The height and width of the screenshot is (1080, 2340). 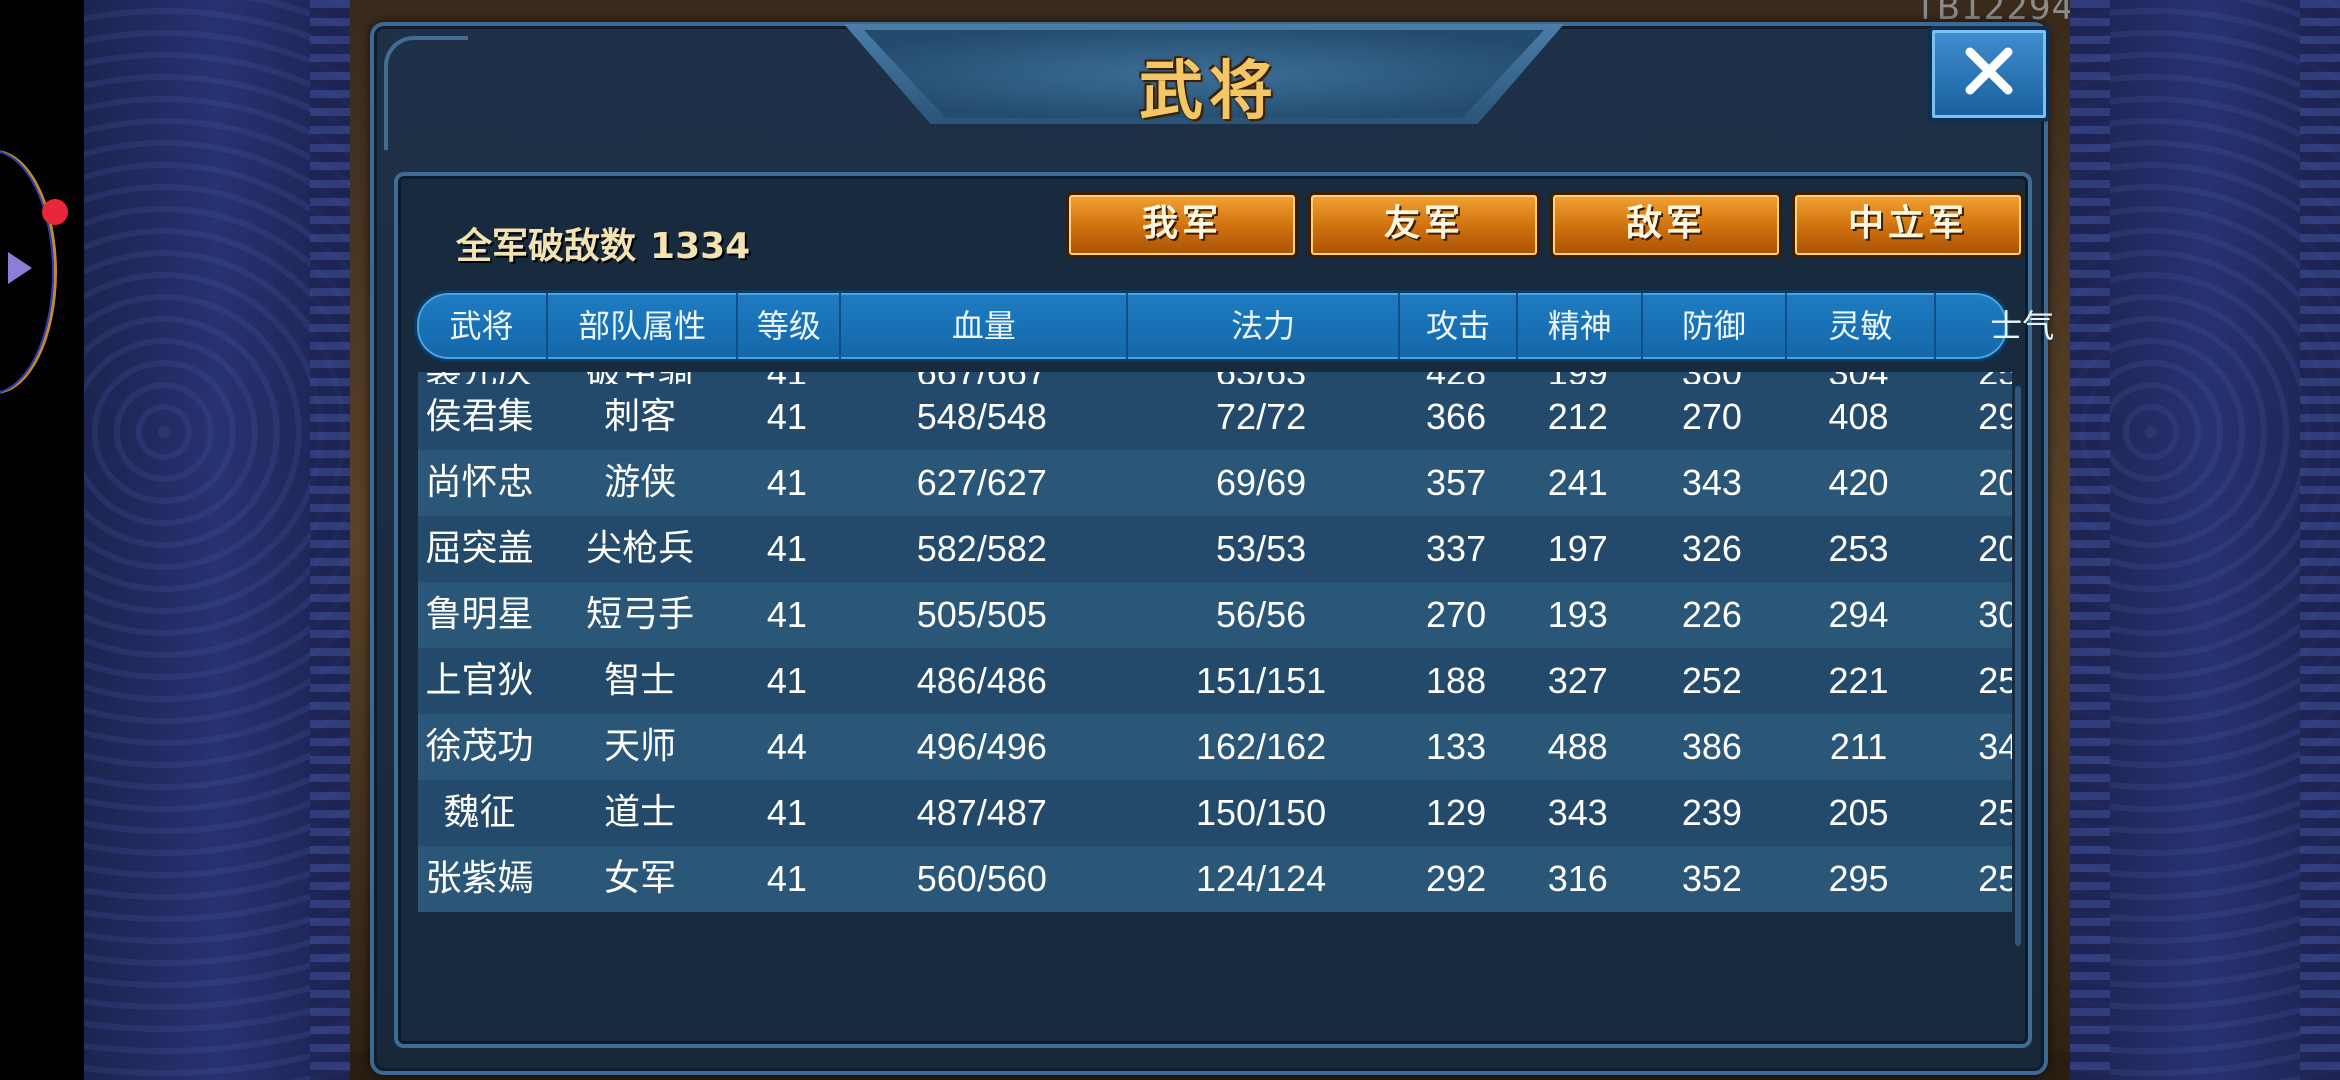 What do you see at coordinates (640, 416) in the screenshot?
I see `cell-troop-type: 刺客` at bounding box center [640, 416].